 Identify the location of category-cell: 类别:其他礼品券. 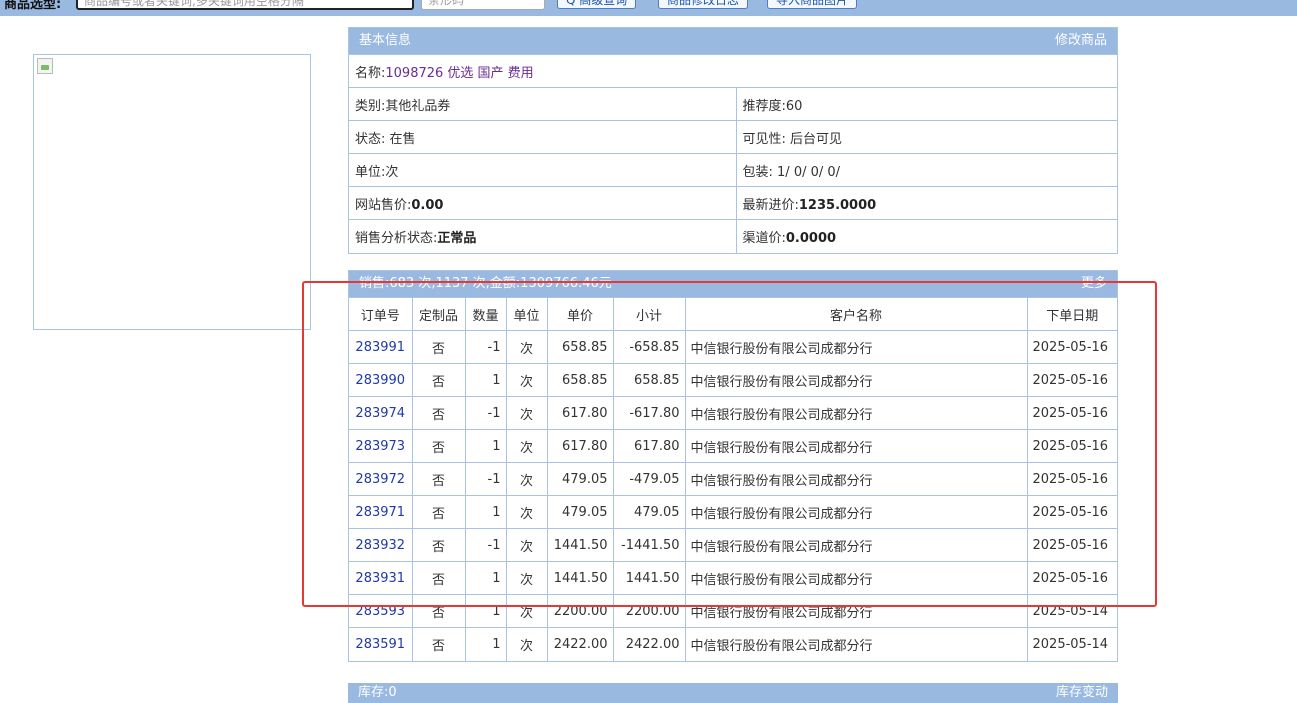
(542, 104).